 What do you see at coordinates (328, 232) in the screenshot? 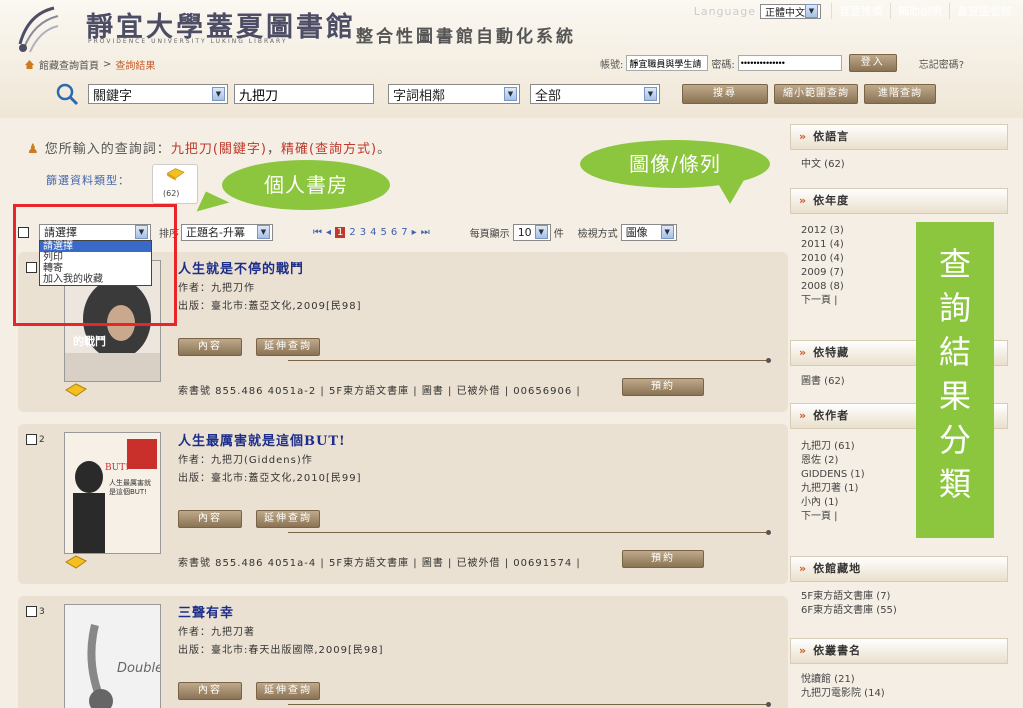
I see `prev-page-icon: ◂` at bounding box center [328, 232].